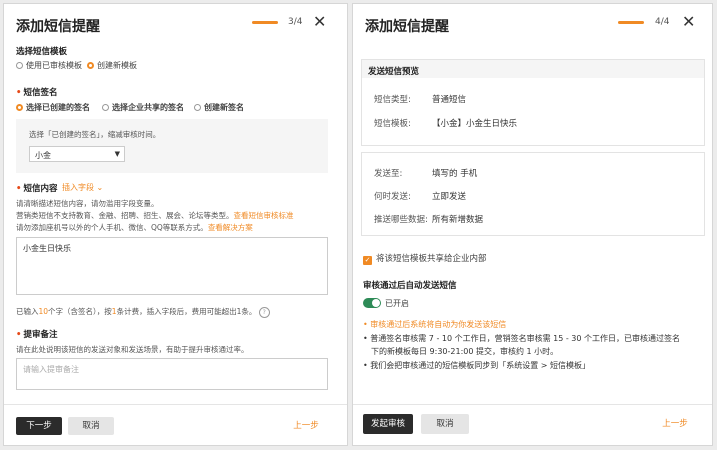 This screenshot has height=450, width=717. Describe the element at coordinates (112, 65) in the screenshot. I see `template-option-new: 创建新模板` at that location.